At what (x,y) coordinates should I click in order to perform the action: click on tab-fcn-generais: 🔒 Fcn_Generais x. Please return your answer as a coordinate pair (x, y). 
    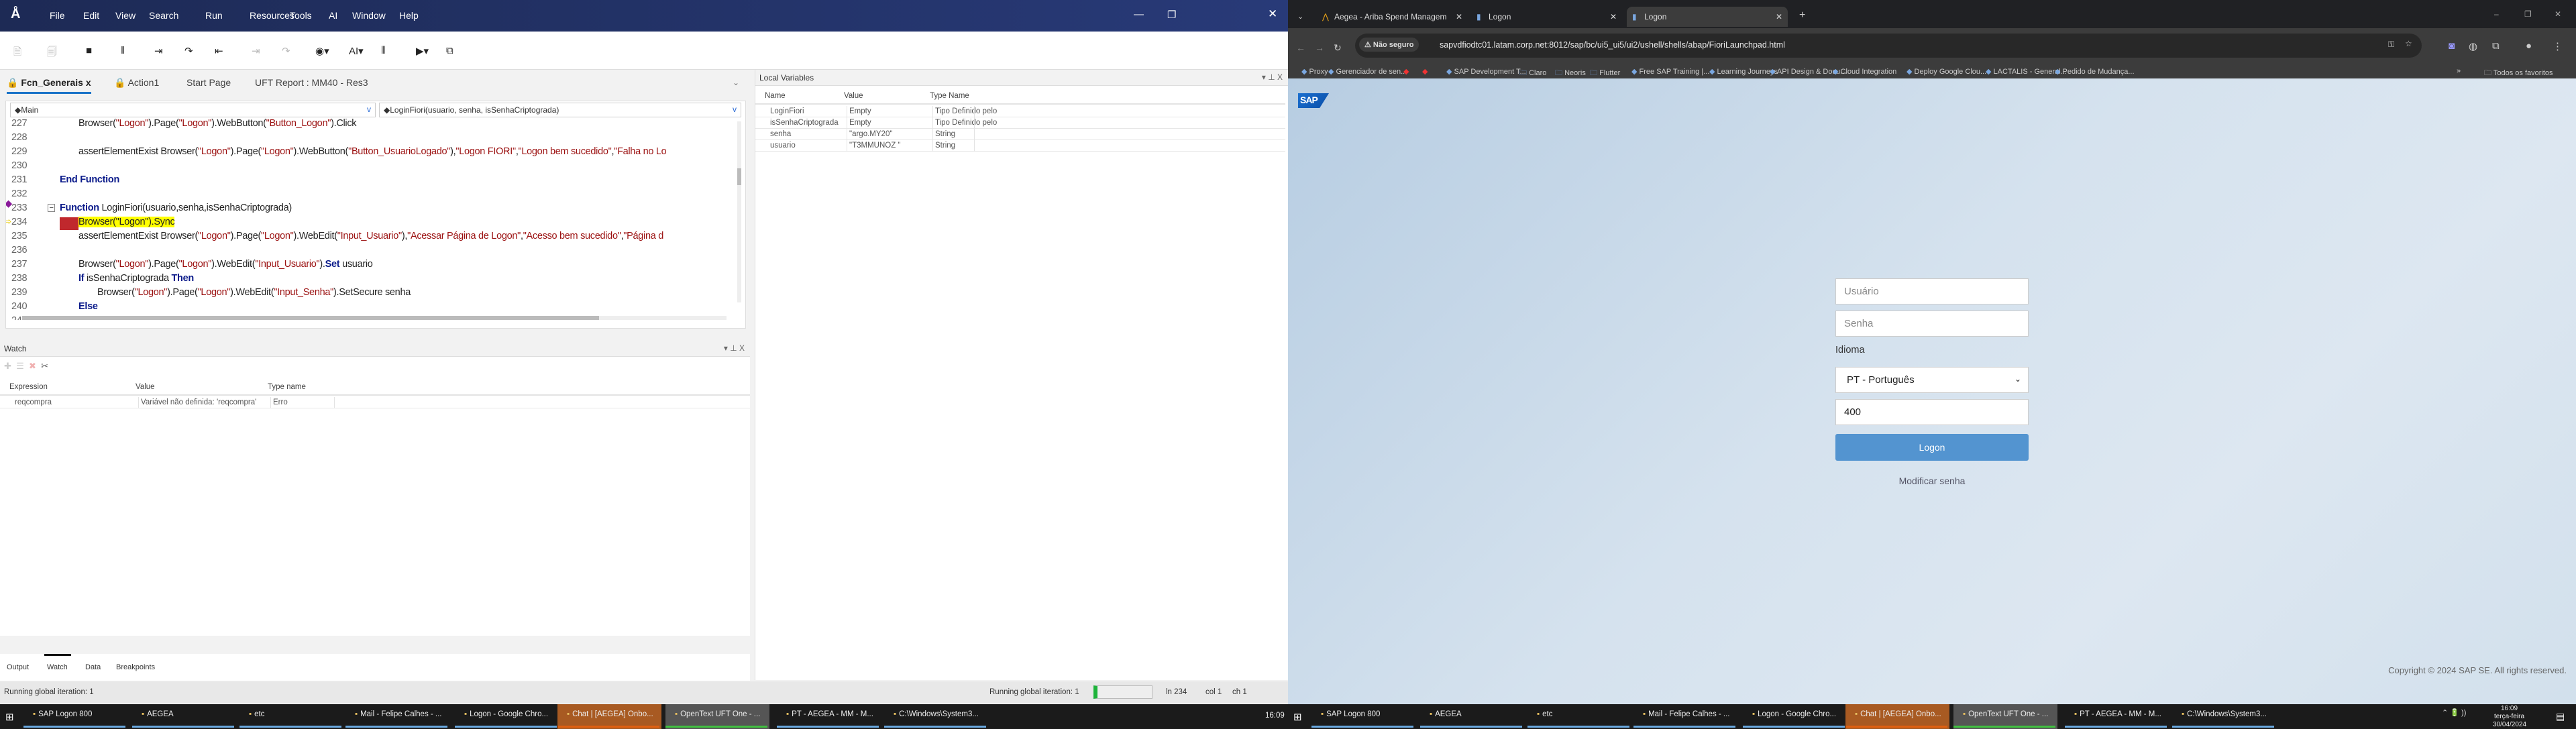
    Looking at the image, I should click on (49, 86).